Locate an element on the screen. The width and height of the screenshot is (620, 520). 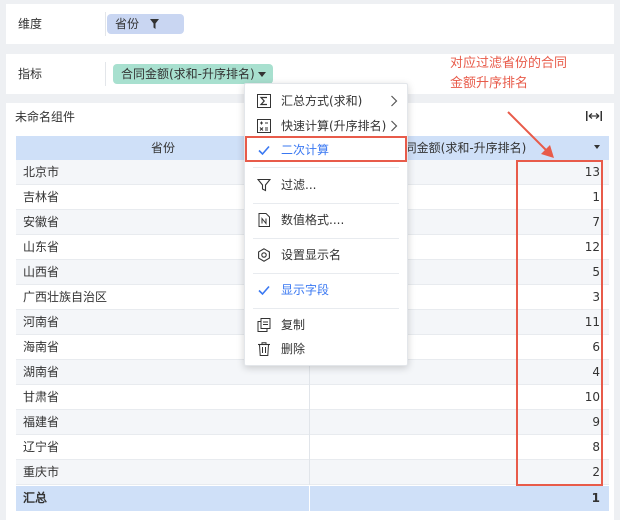
menu-item-copy: 复制 is located at coordinates (326, 325).